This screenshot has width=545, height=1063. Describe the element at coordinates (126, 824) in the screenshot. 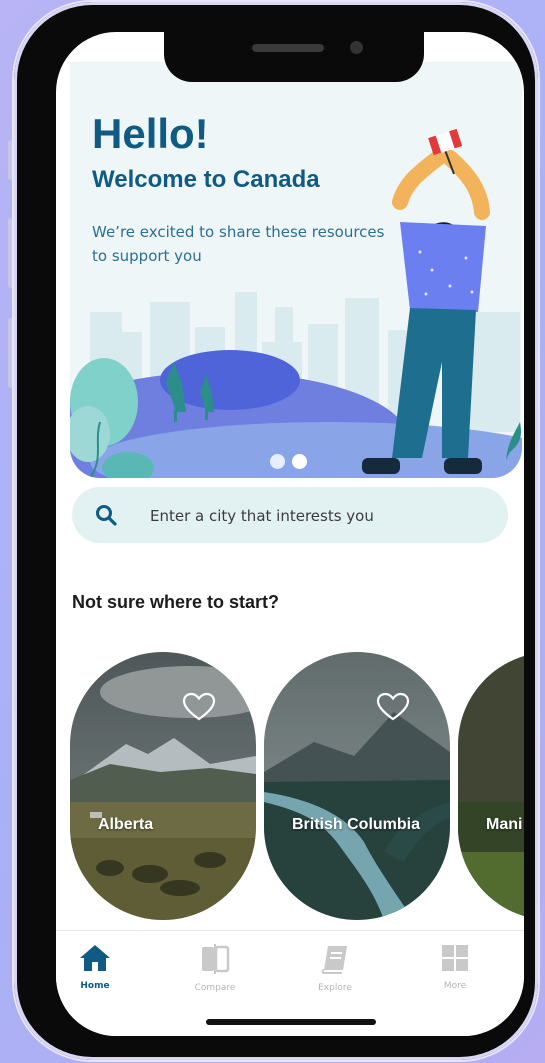

I see `card-label: Alberta` at that location.